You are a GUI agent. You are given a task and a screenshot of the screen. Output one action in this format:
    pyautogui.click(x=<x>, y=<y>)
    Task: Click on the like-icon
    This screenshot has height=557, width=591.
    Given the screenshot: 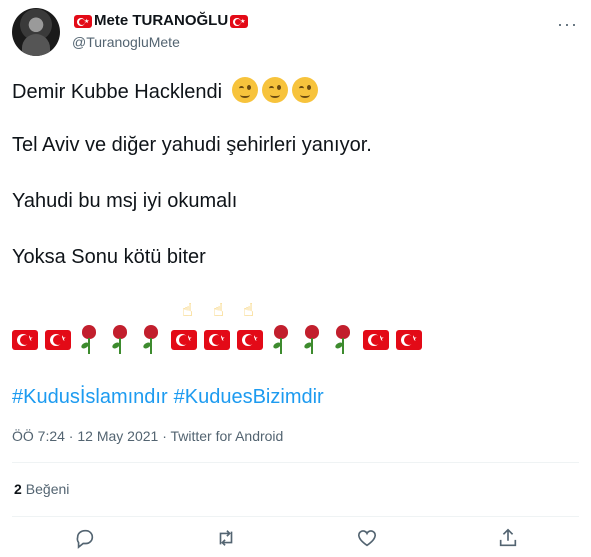 What is the action you would take?
    pyautogui.click(x=367, y=538)
    